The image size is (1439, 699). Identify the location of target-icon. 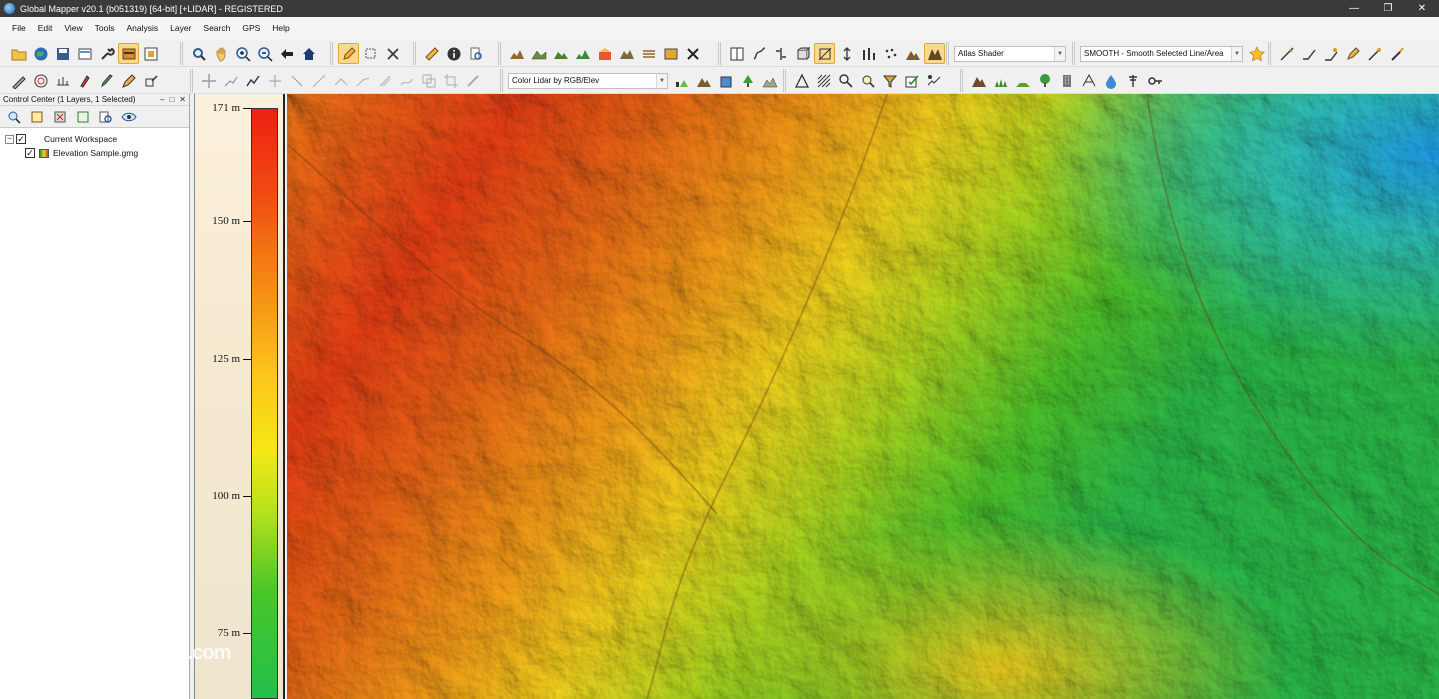
(40, 80).